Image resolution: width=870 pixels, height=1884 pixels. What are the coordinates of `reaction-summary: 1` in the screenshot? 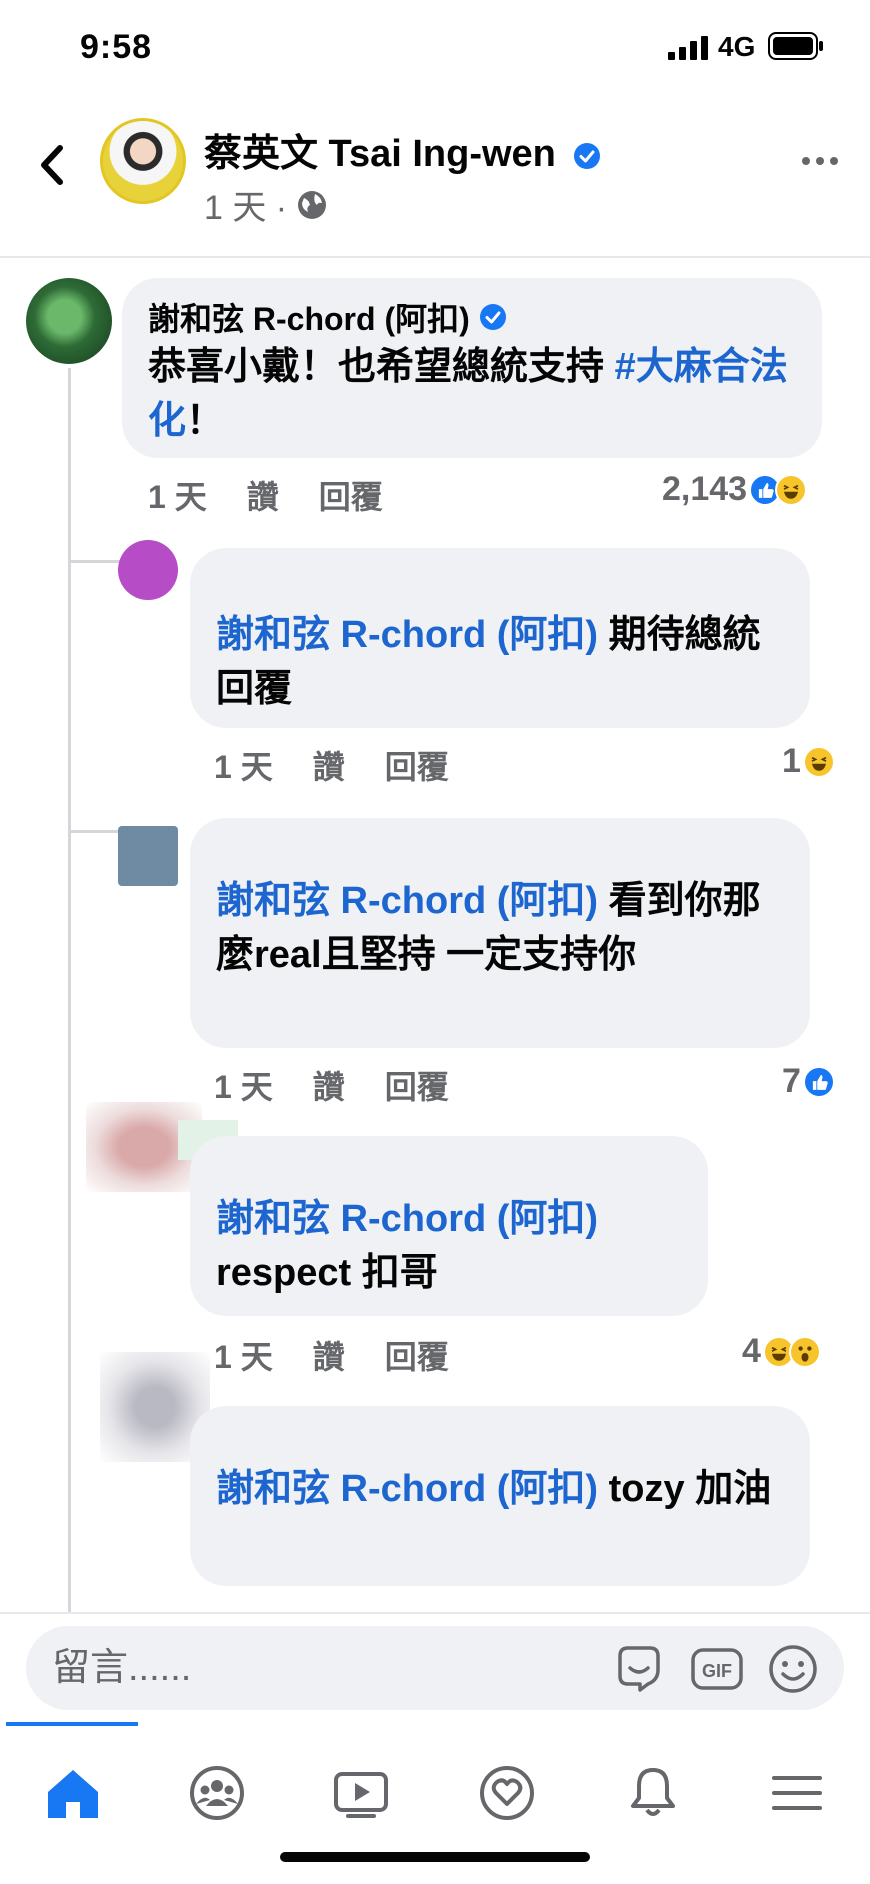 It's located at (808, 761).